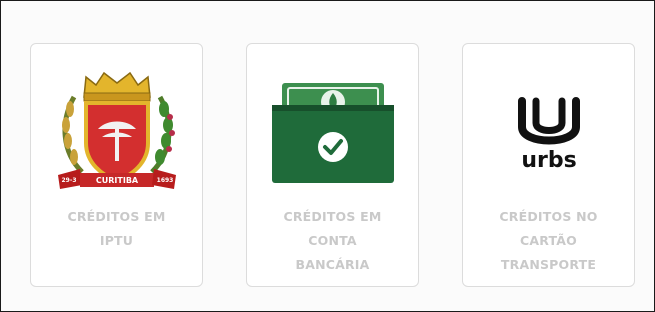 This screenshot has width=655, height=312. Describe the element at coordinates (332, 264) in the screenshot. I see `label-line: BANCÁRIA` at that location.